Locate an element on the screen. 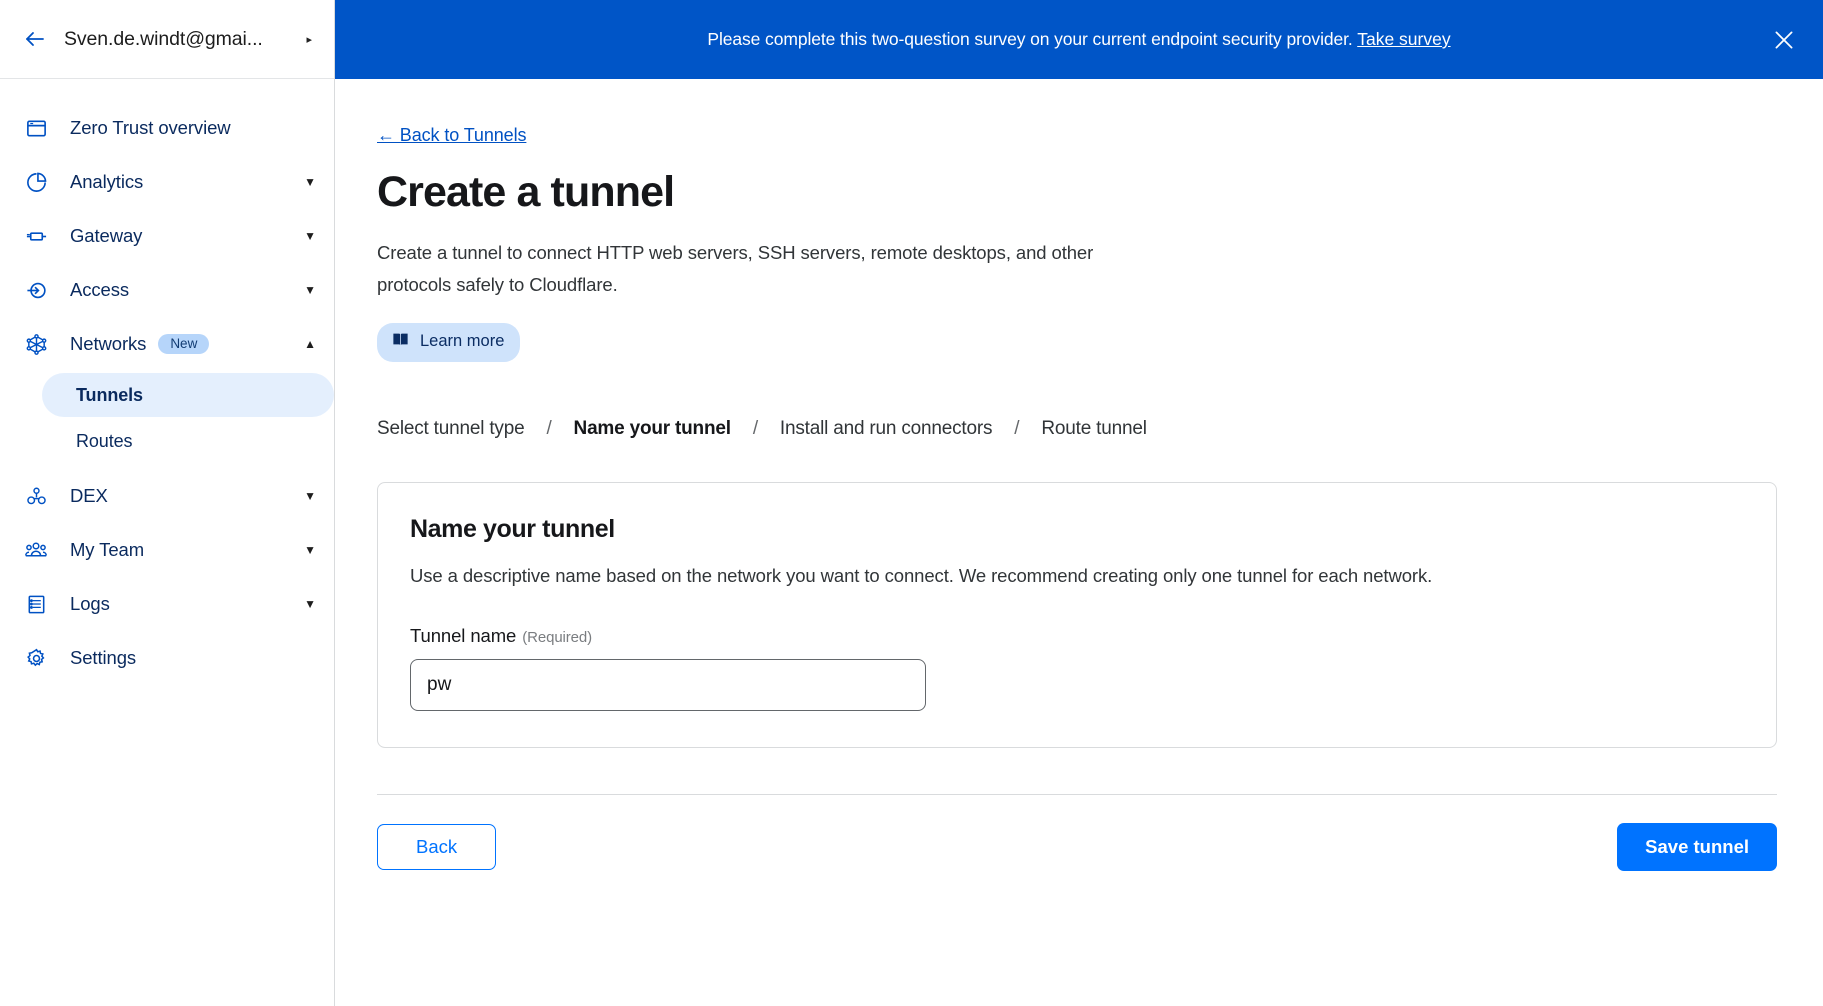 The image size is (1823, 1006). gear-icon is located at coordinates (36, 658).